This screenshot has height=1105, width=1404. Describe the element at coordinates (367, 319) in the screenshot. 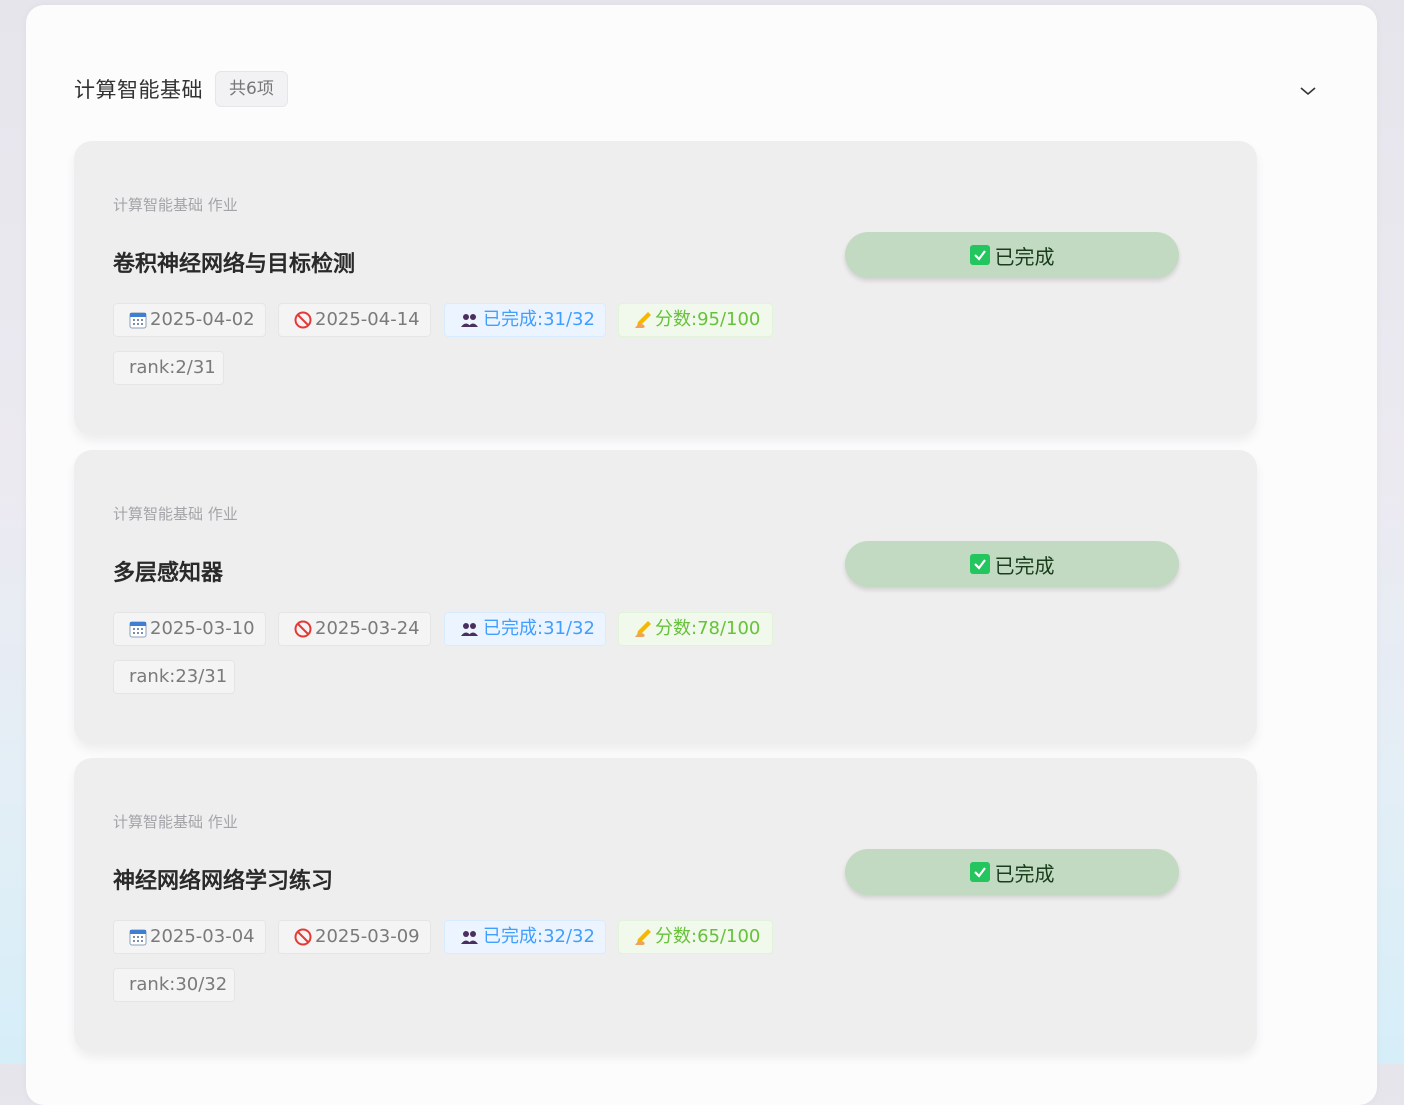

I see `due-date-text: 2025-04-14` at that location.